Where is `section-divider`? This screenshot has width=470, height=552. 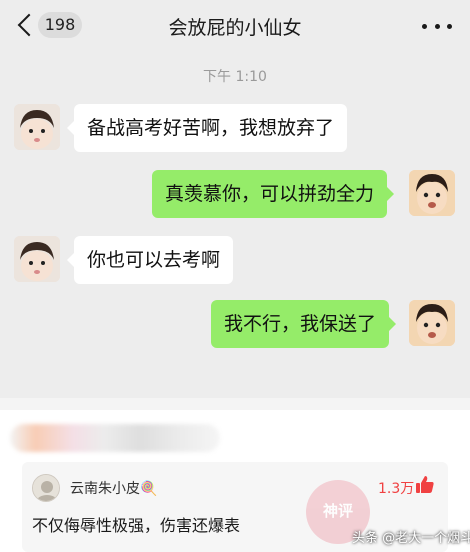
section-divider is located at coordinates (235, 404).